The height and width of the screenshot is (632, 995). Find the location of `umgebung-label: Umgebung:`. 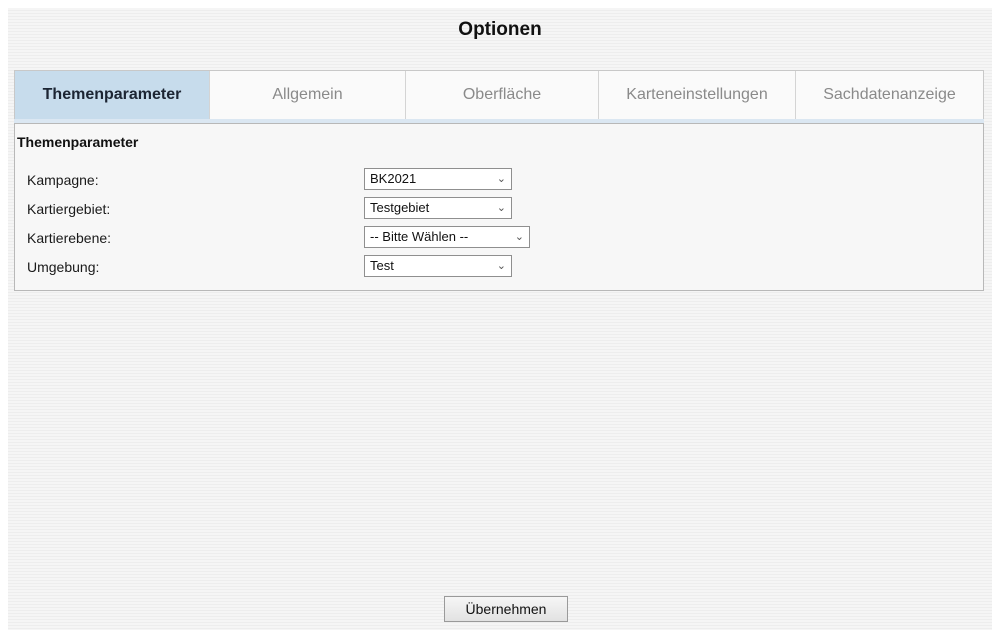

umgebung-label: Umgebung: is located at coordinates (63, 267).